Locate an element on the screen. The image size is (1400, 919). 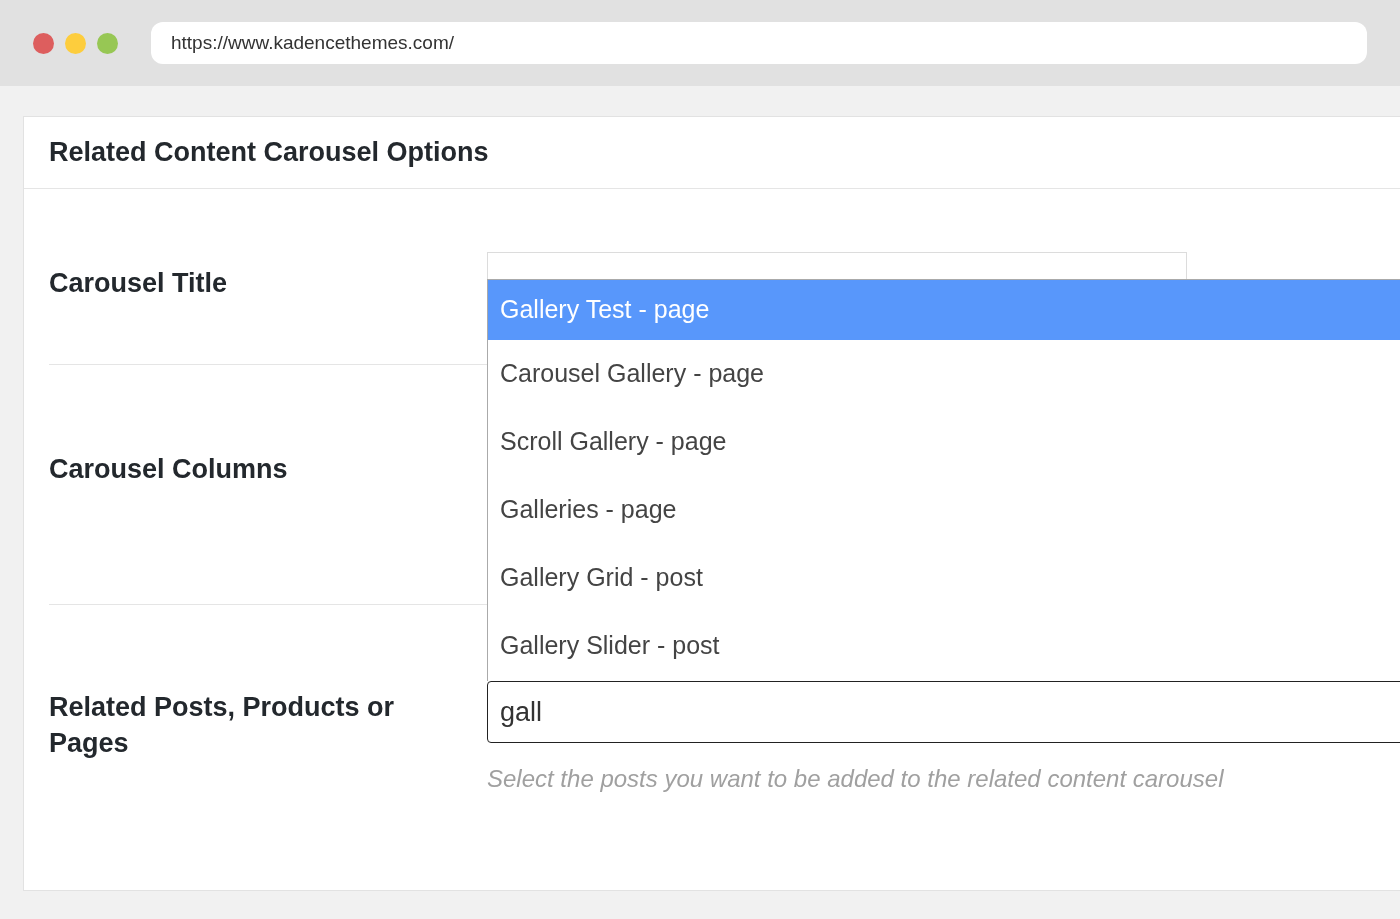
dropdown-option: Scroll Gallery - page is located at coordinates (944, 442).